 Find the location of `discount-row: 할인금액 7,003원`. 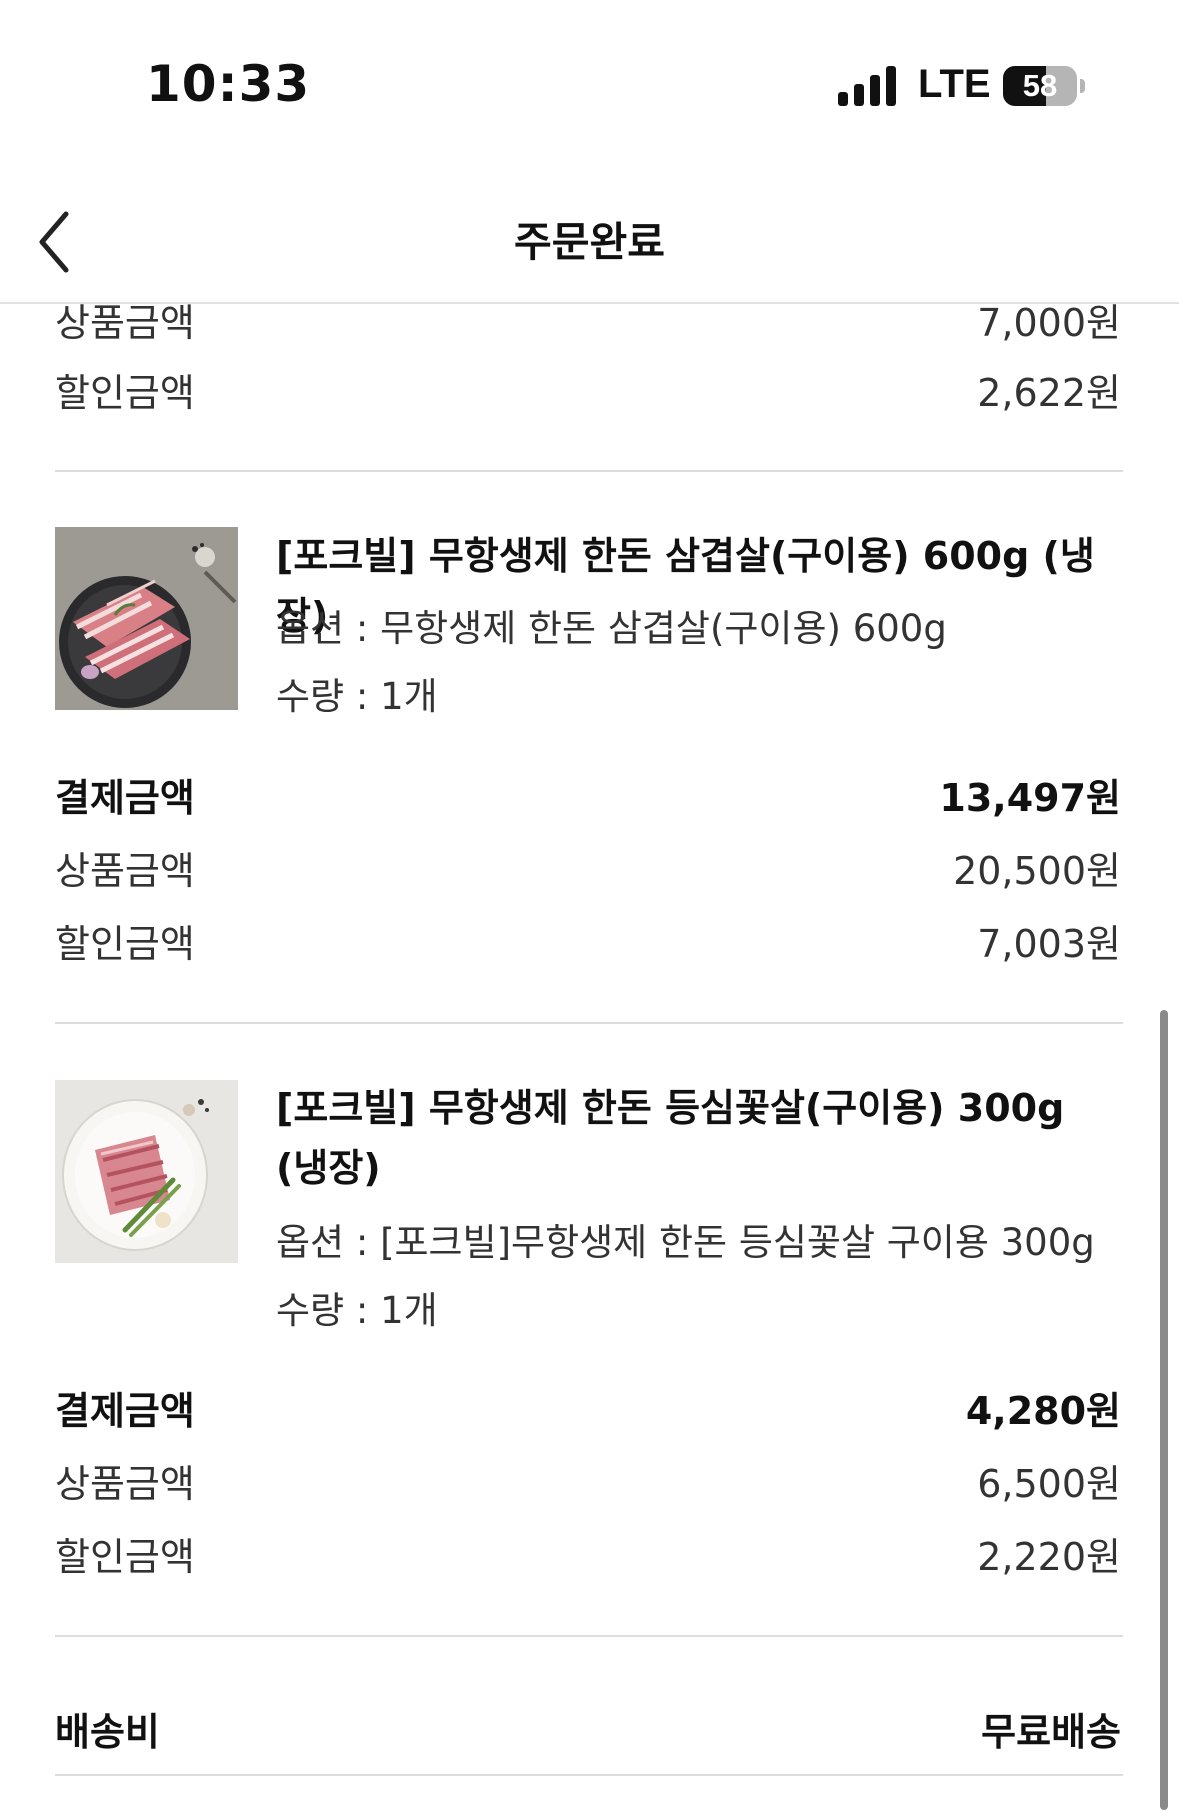

discount-row: 할인금액 7,003원 is located at coordinates (588, 941).